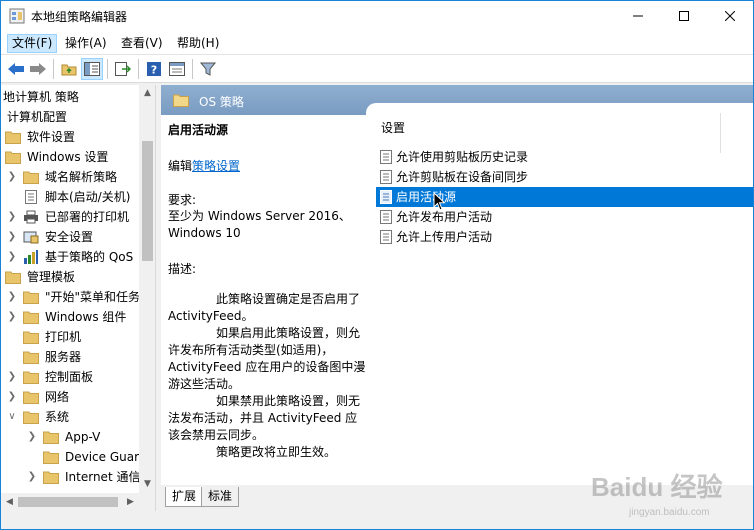  Describe the element at coordinates (31, 217) in the screenshot. I see `printer-icon` at that location.